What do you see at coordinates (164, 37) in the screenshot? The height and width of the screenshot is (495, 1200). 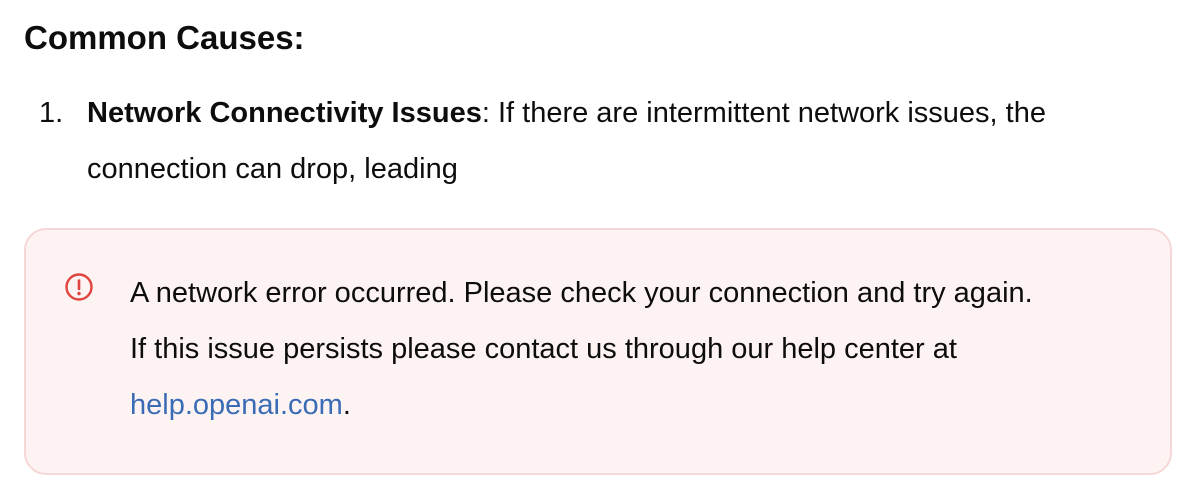 I see `section-heading: Common Causes:` at bounding box center [164, 37].